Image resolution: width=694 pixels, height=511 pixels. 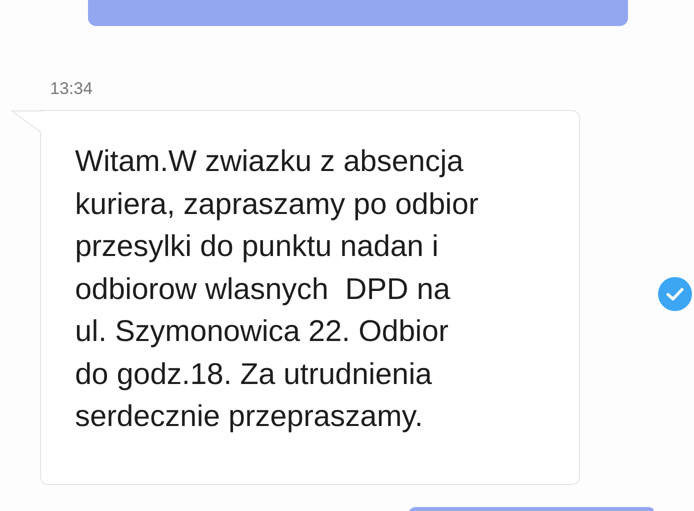 What do you see at coordinates (72, 89) in the screenshot?
I see `message-time: 13:34` at bounding box center [72, 89].